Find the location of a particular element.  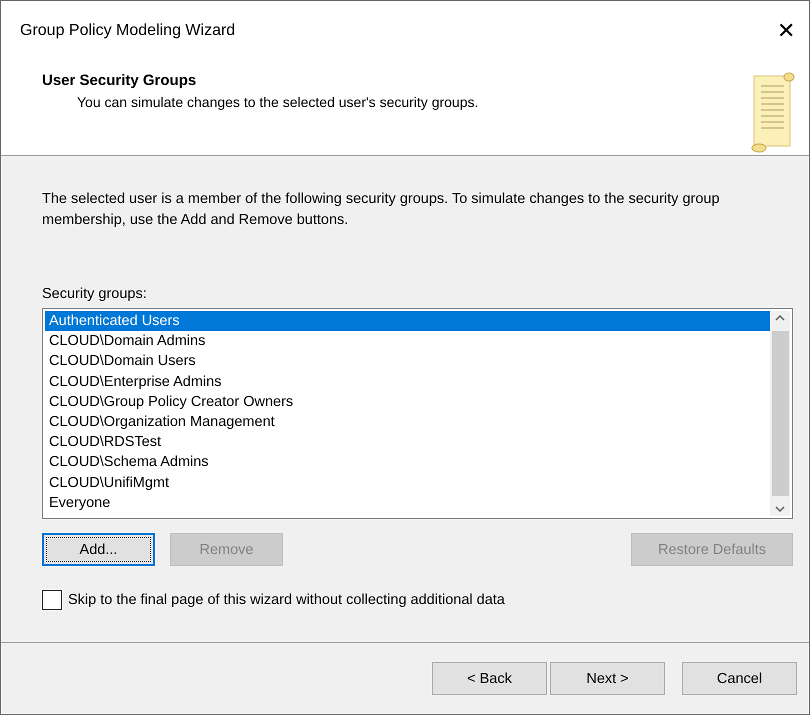

next-button: Next > is located at coordinates (607, 678).